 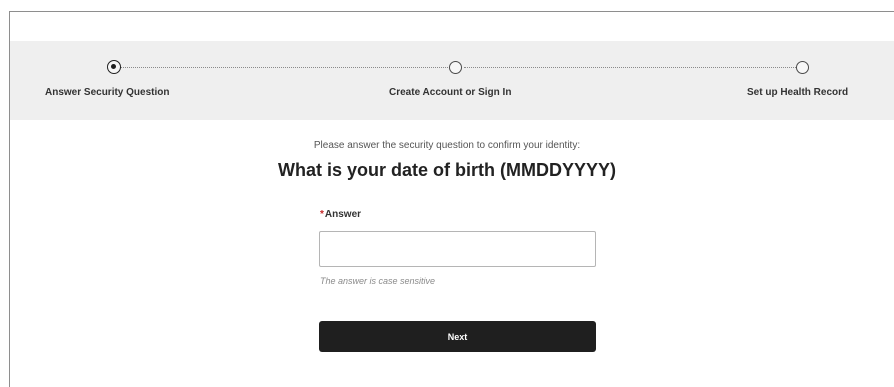 What do you see at coordinates (107, 92) in the screenshot?
I see `step-label-answer-security-question: Answer Security Question` at bounding box center [107, 92].